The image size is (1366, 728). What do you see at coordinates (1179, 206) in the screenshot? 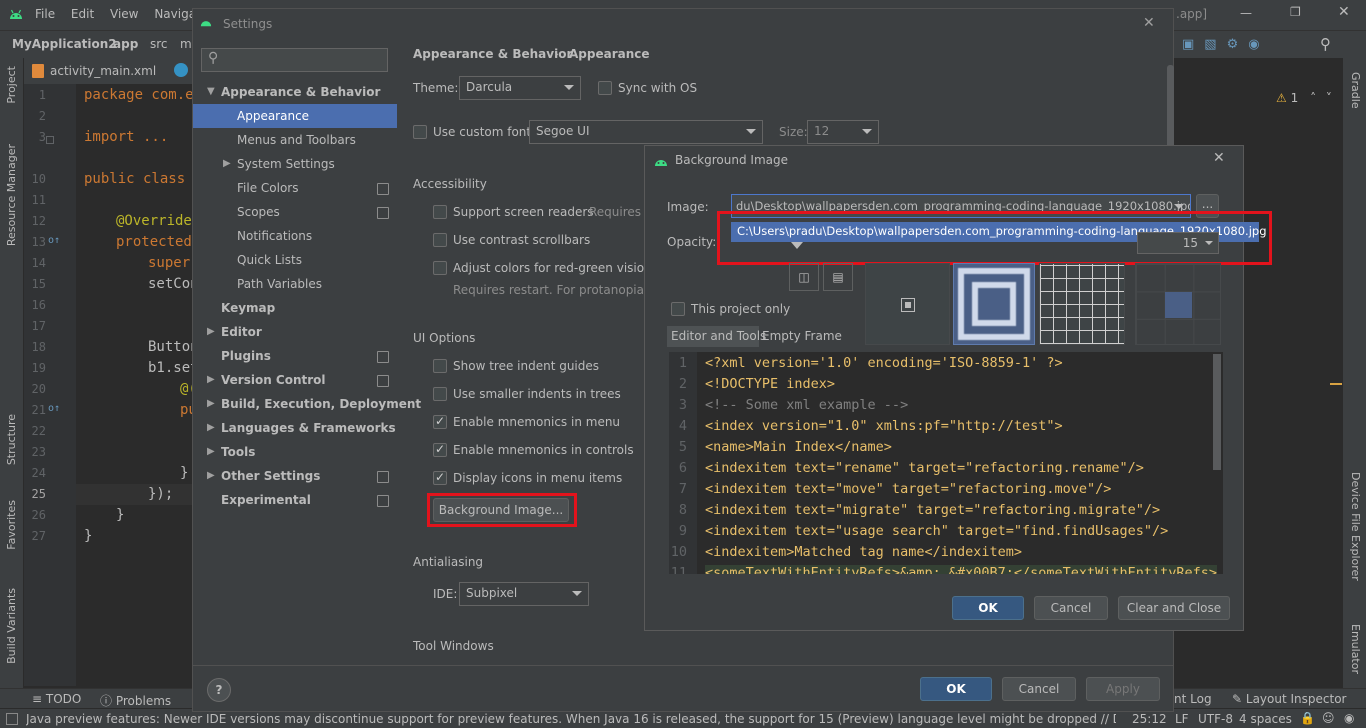
I see `chevron-down-icon` at bounding box center [1179, 206].